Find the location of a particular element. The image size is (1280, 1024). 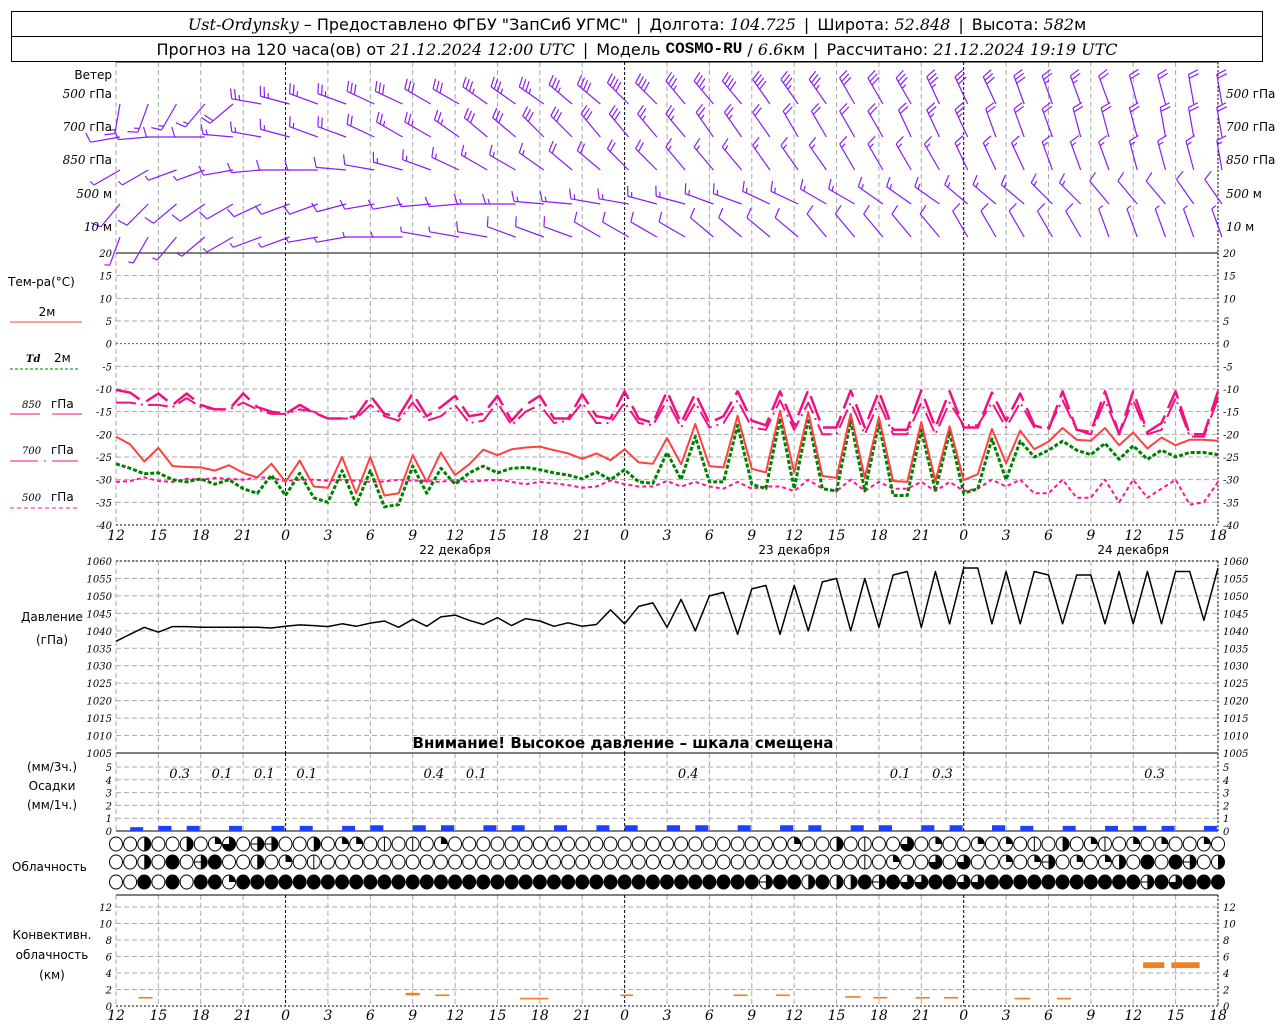

hour-label: 12 is located at coordinates (794, 536).